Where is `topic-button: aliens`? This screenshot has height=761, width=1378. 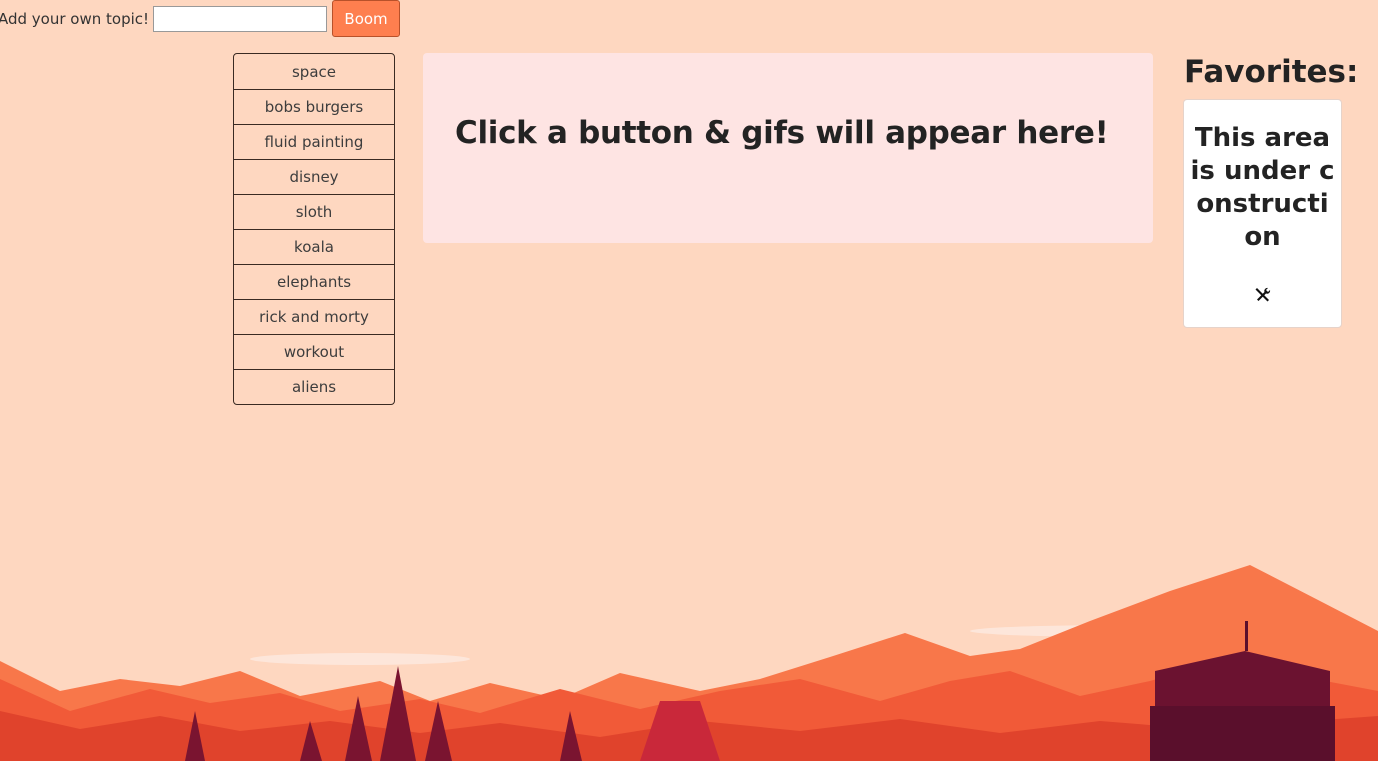 topic-button: aliens is located at coordinates (314, 386).